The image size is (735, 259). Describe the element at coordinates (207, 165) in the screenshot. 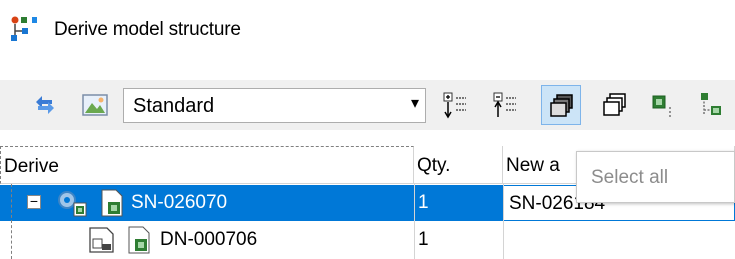

I see `column-header-derive: Derive` at that location.